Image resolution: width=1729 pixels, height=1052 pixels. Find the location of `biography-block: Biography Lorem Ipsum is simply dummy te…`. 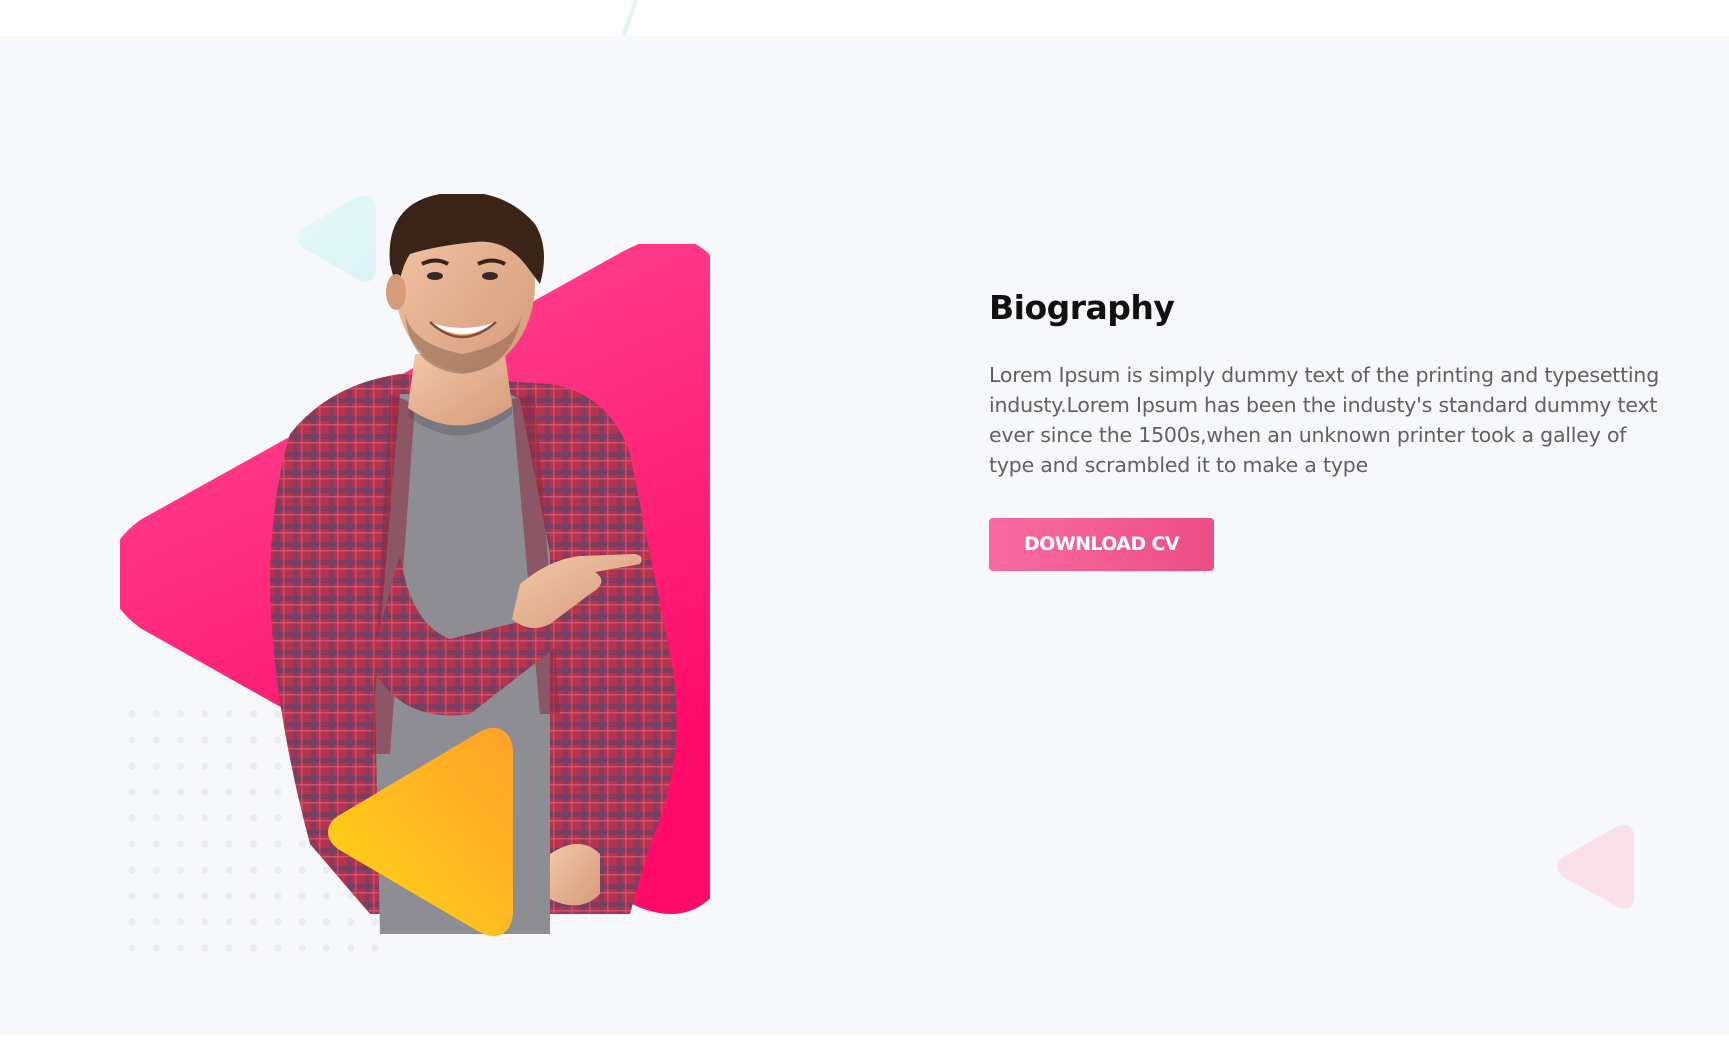

biography-block: Biography Lorem Ipsum is simply dummy te… is located at coordinates (1329, 428).